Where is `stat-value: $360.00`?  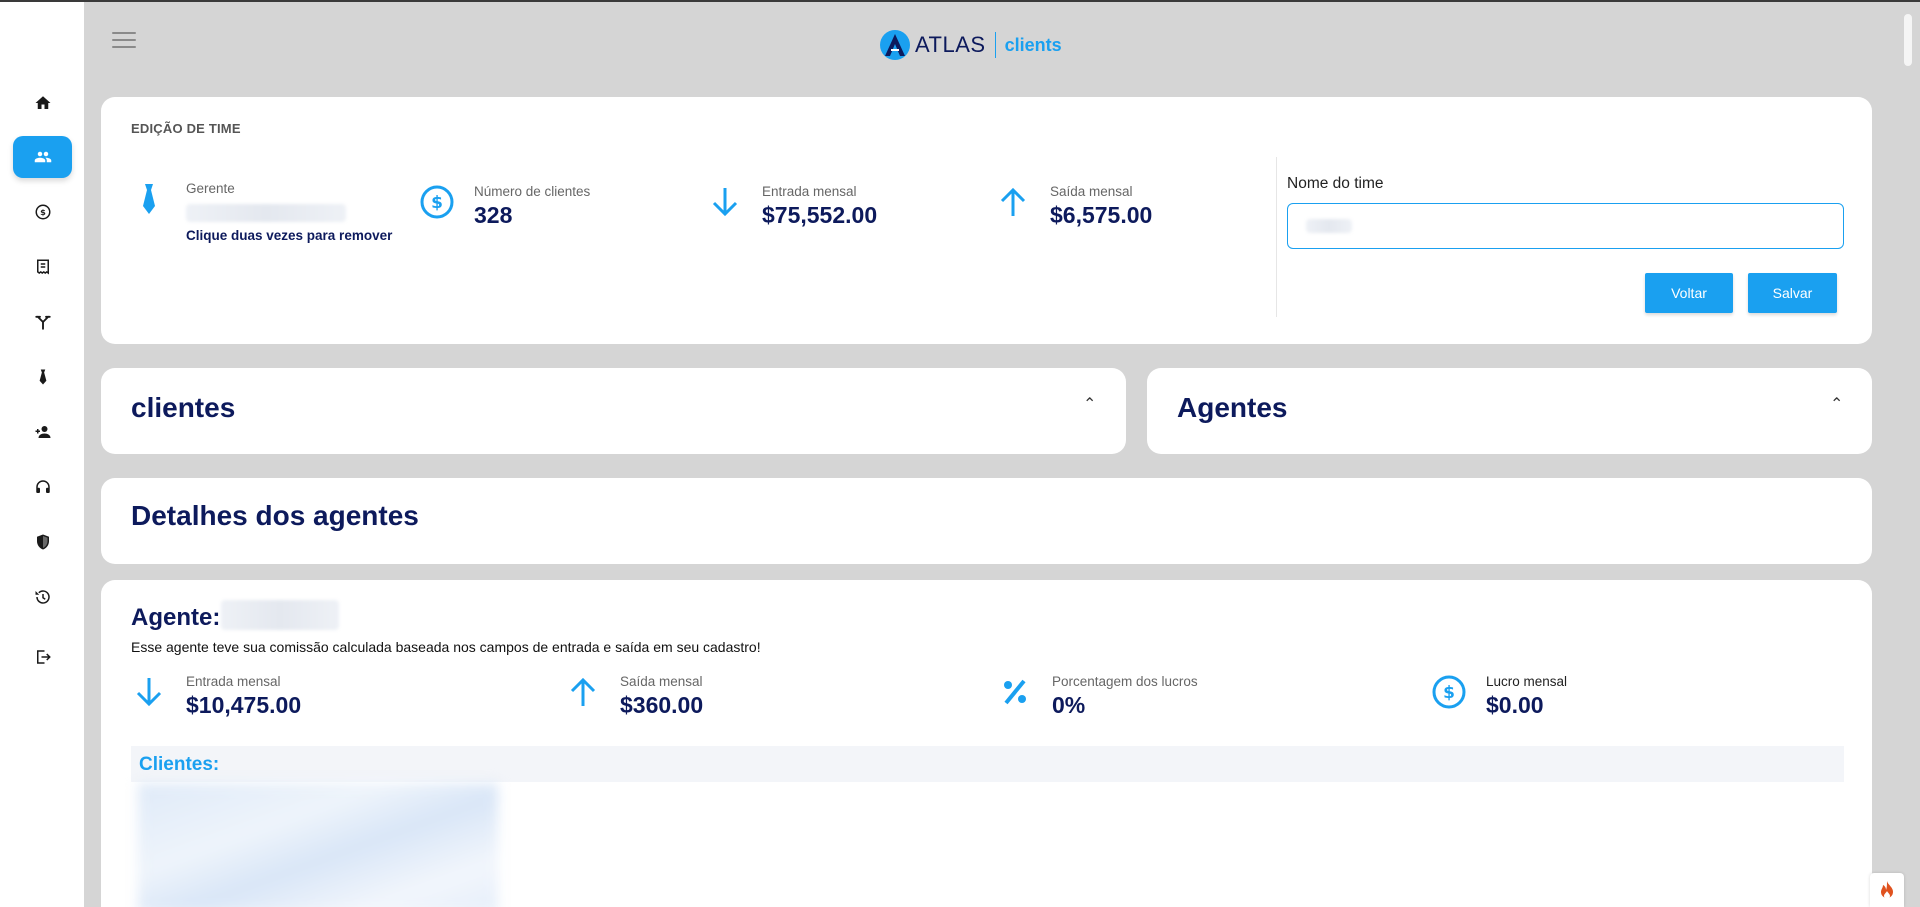
stat-value: $360.00 is located at coordinates (662, 705).